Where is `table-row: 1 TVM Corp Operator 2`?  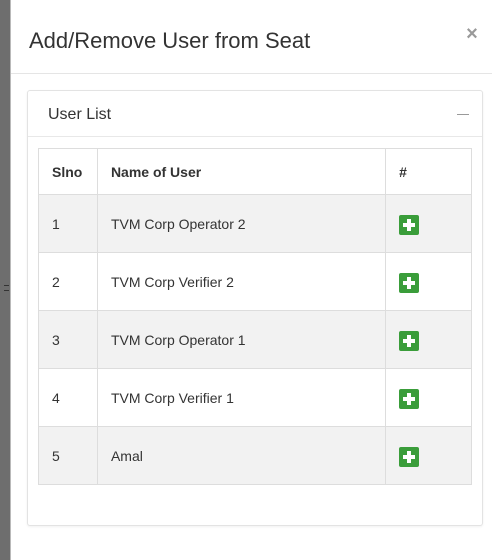 table-row: 1 TVM Corp Operator 2 is located at coordinates (255, 223).